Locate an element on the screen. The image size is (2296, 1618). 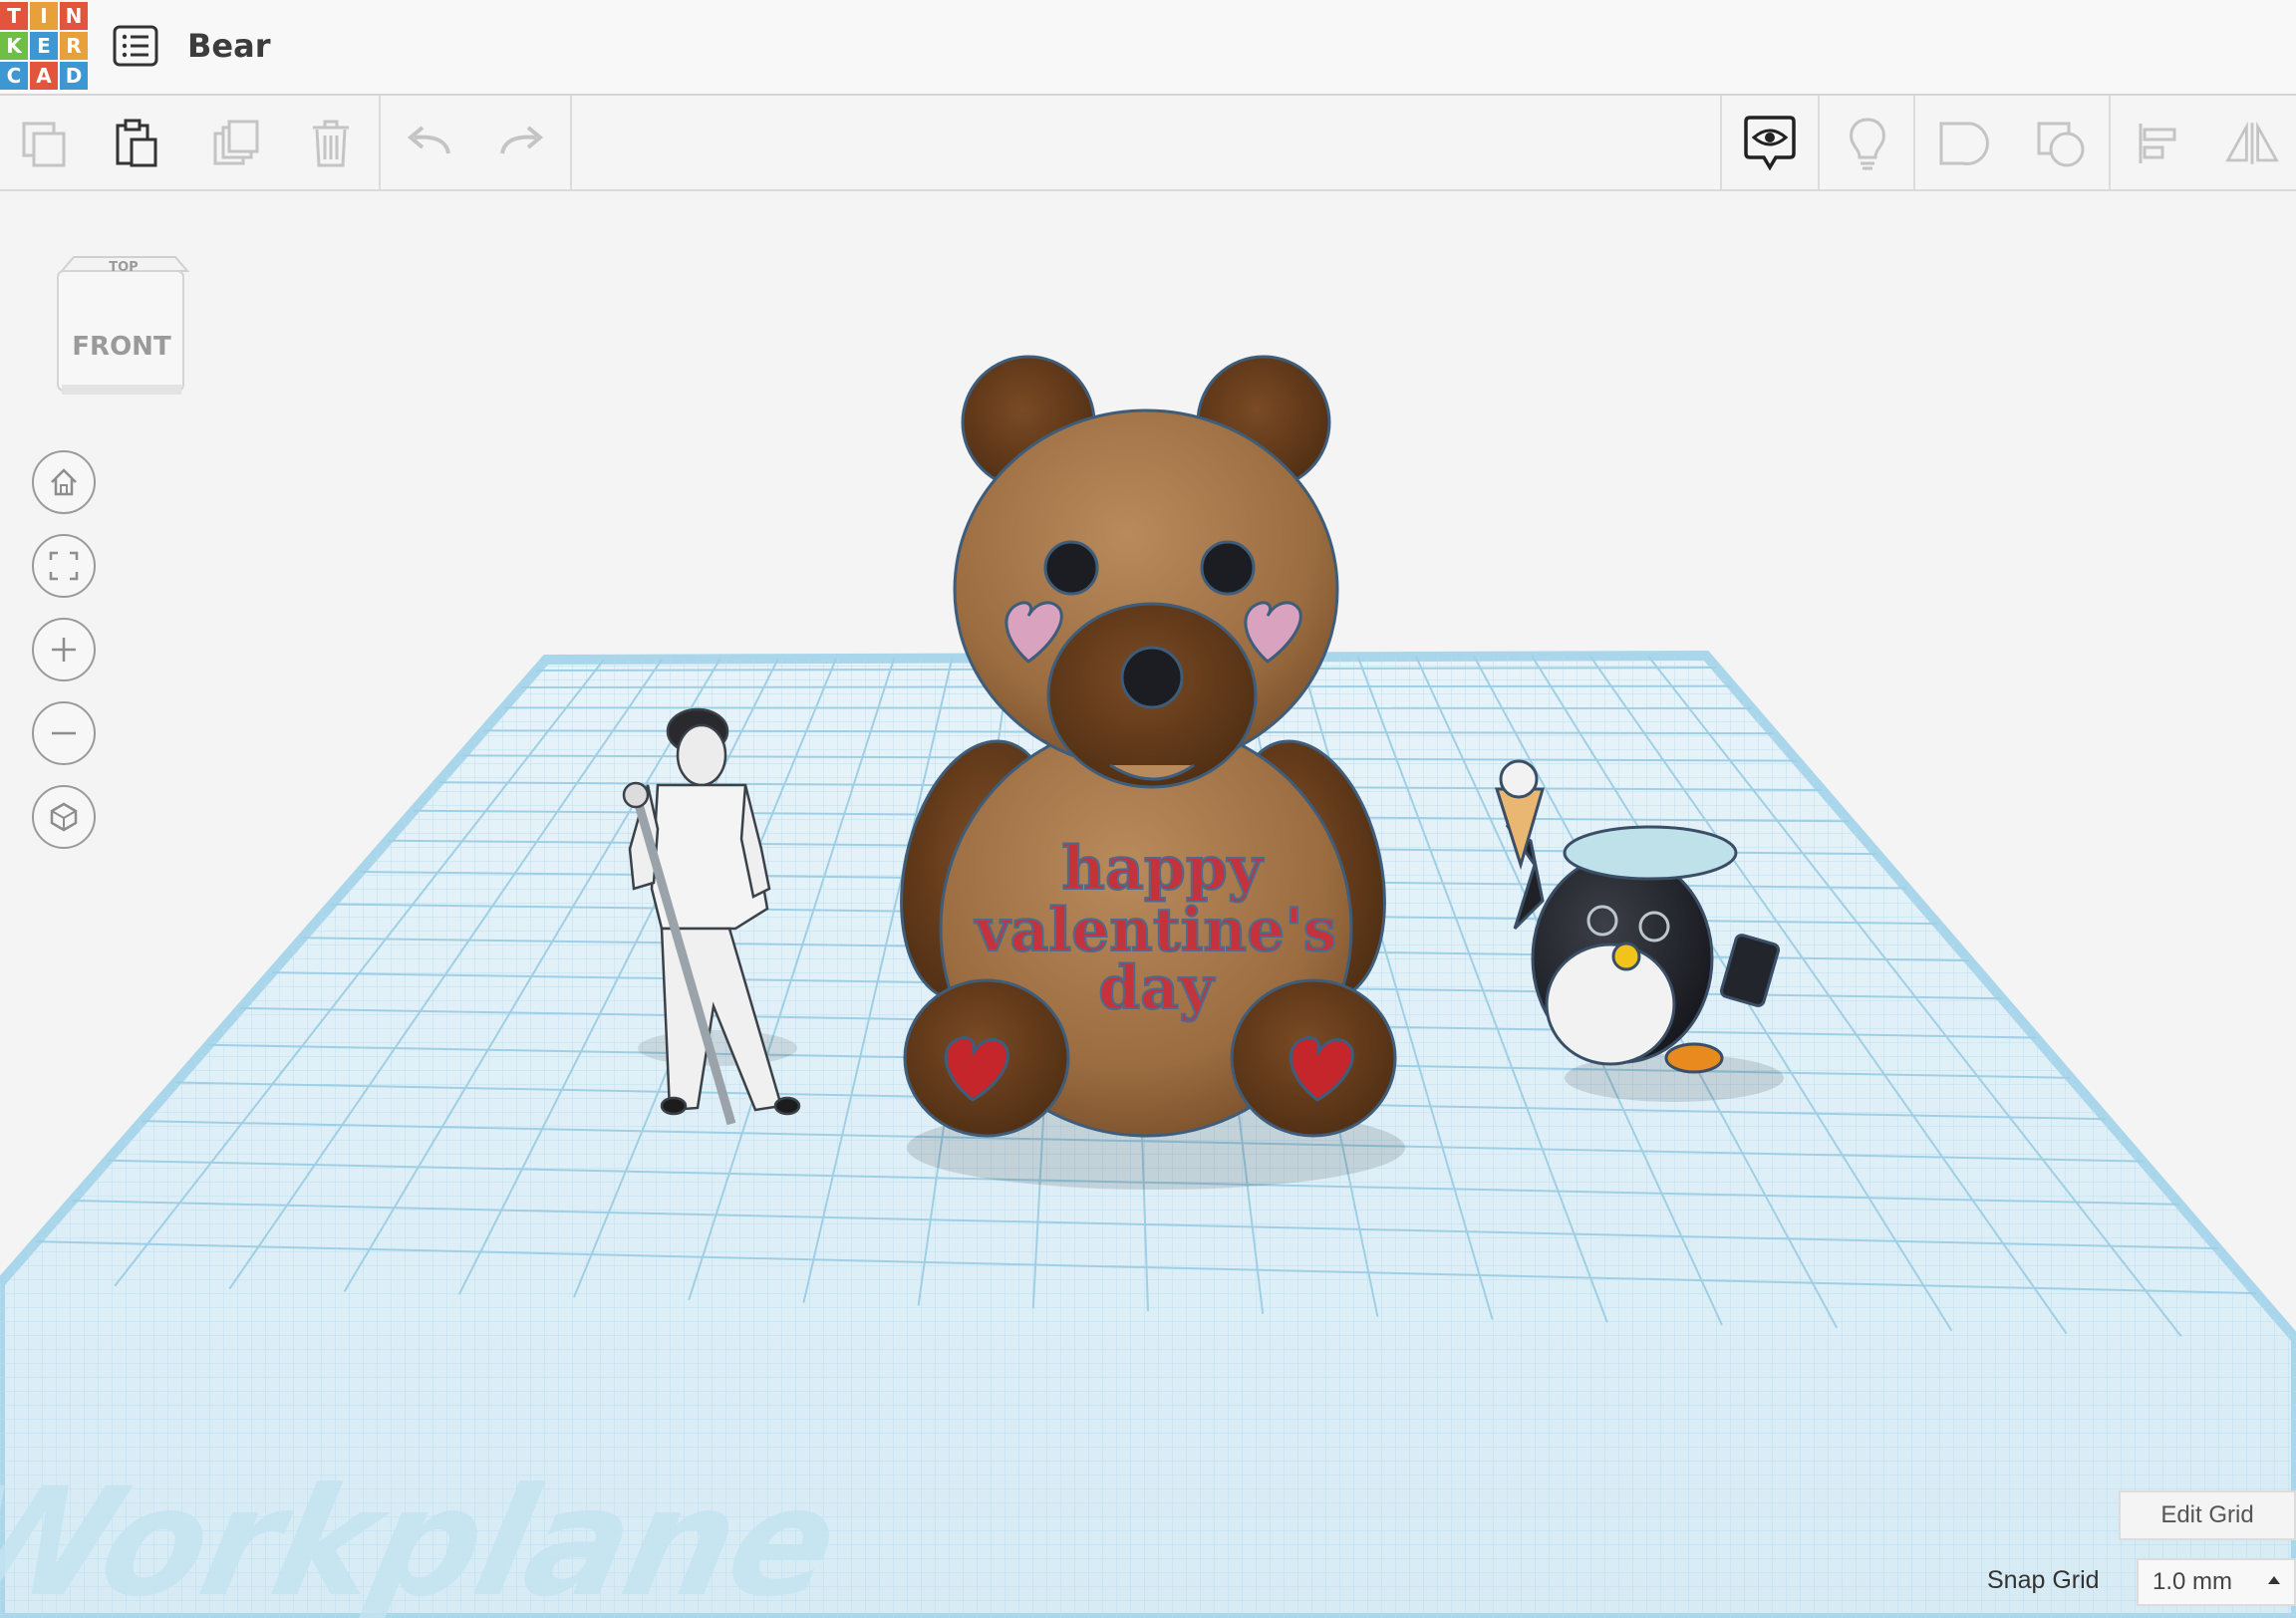
snap-grid-value: 1.0 mm is located at coordinates (2192, 1581).